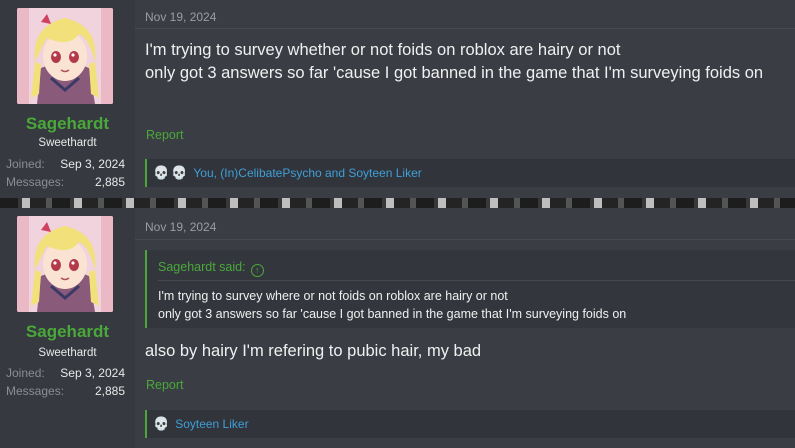 The width and height of the screenshot is (795, 448). What do you see at coordinates (397, 203) in the screenshot?
I see `banner-strip` at bounding box center [397, 203].